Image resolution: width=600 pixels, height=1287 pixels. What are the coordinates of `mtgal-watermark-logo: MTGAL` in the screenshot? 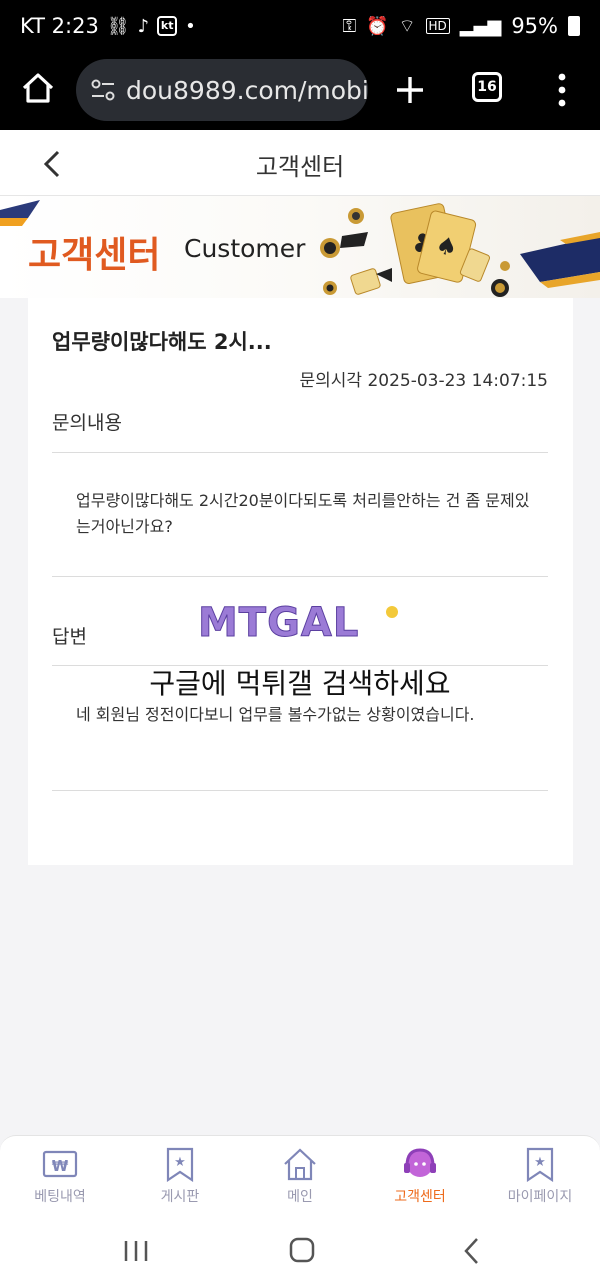 It's located at (298, 622).